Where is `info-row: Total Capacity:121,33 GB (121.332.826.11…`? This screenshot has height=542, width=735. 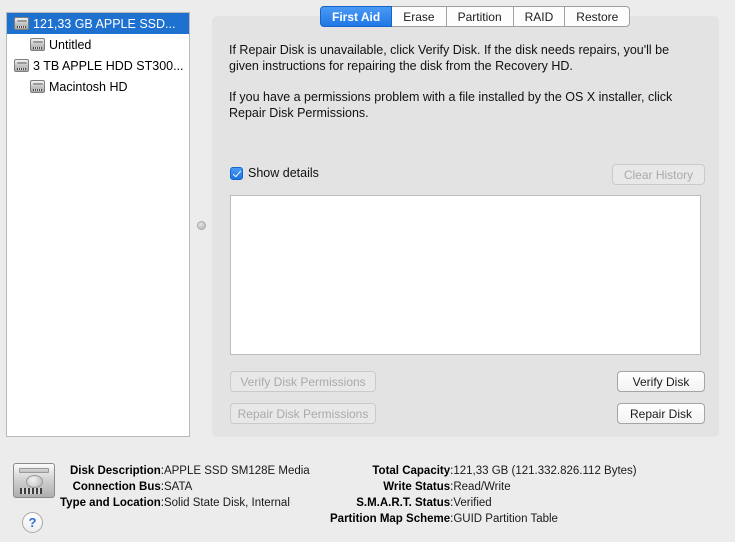
info-row: Total Capacity:121,33 GB (121.332.826.11… is located at coordinates (483, 471).